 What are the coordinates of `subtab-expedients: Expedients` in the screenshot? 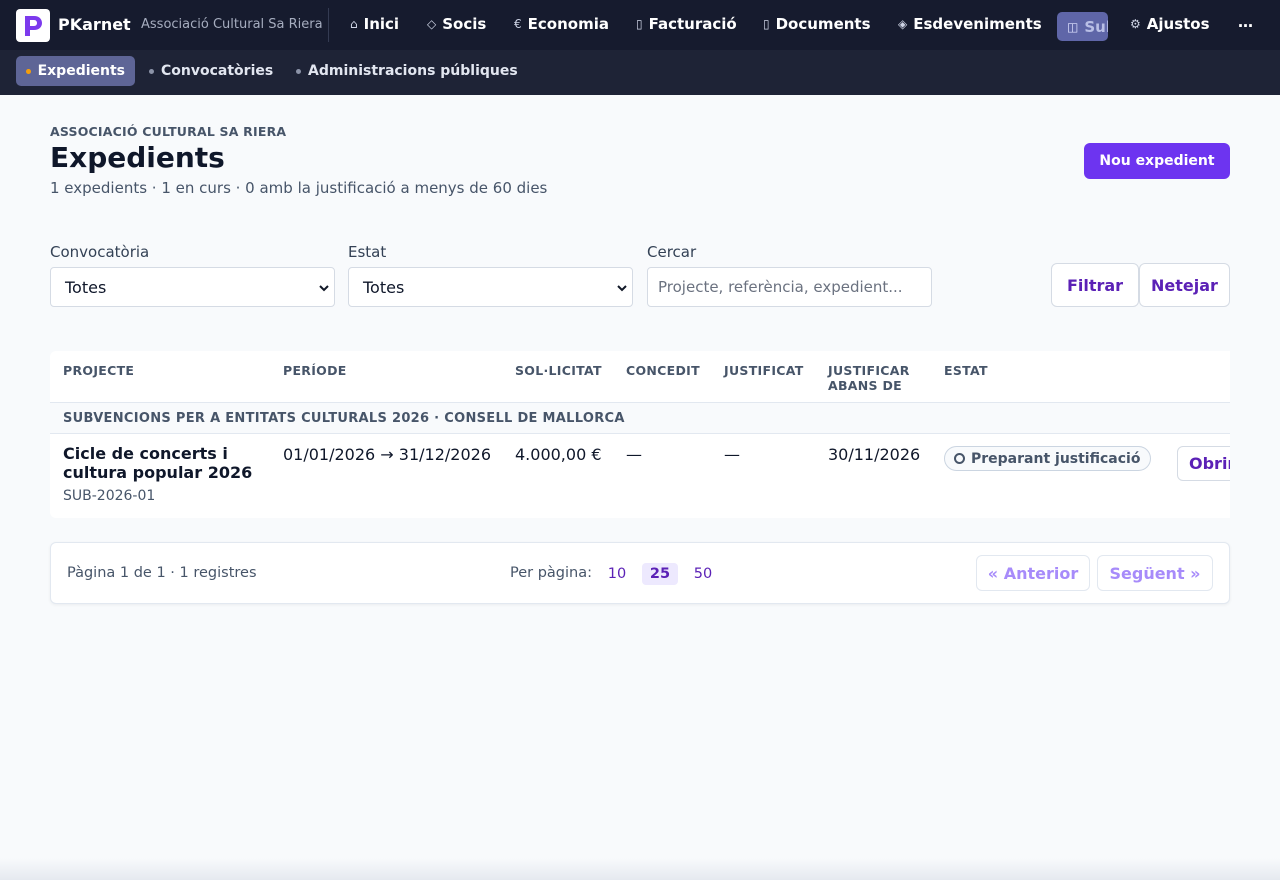 It's located at (75, 71).